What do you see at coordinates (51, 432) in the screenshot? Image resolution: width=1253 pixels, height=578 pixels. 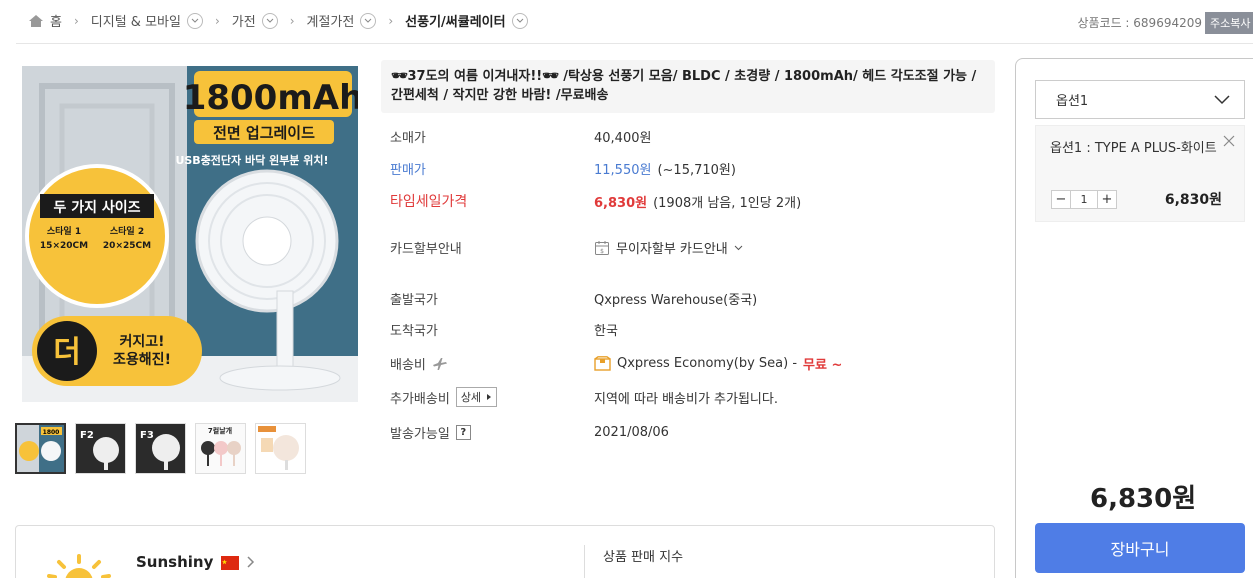 I see `thumb-1-label: 1800` at bounding box center [51, 432].